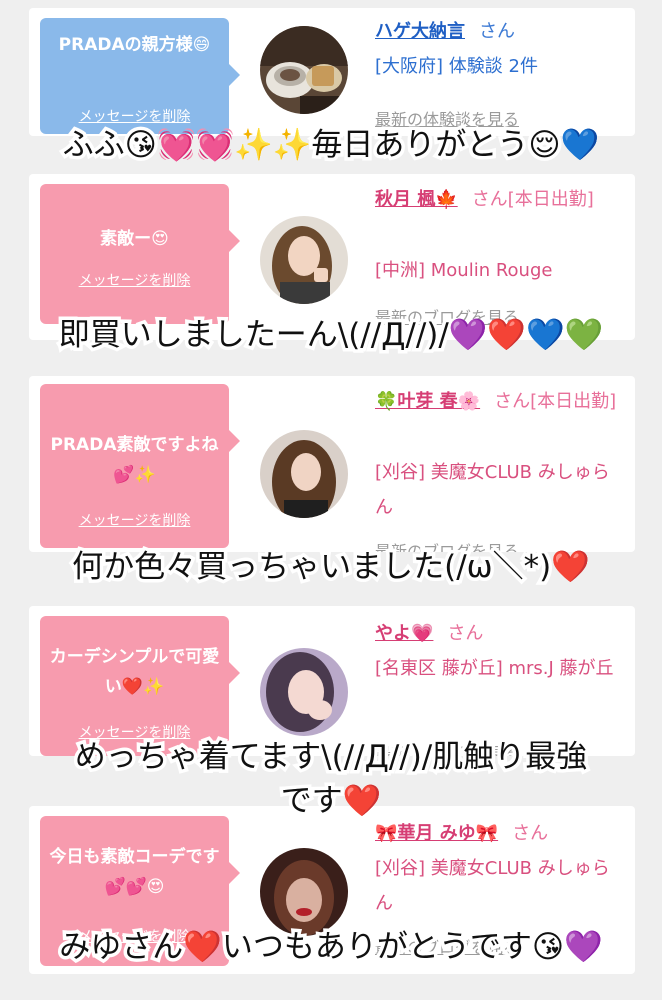 This screenshot has width=662, height=1000. What do you see at coordinates (404, 633) in the screenshot?
I see `user-name-link: やよ💗` at bounding box center [404, 633].